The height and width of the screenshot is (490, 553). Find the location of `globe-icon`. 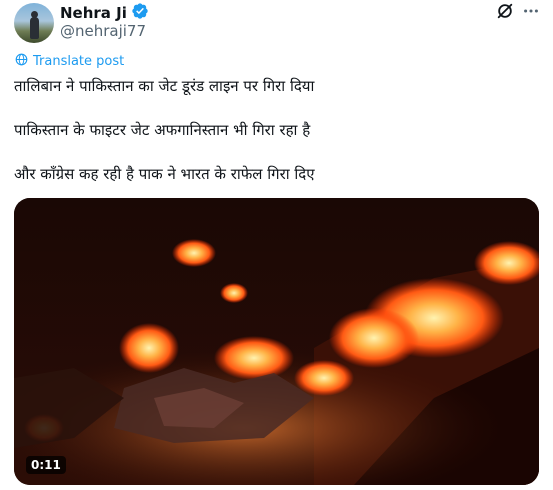

globe-icon is located at coordinates (21, 61).